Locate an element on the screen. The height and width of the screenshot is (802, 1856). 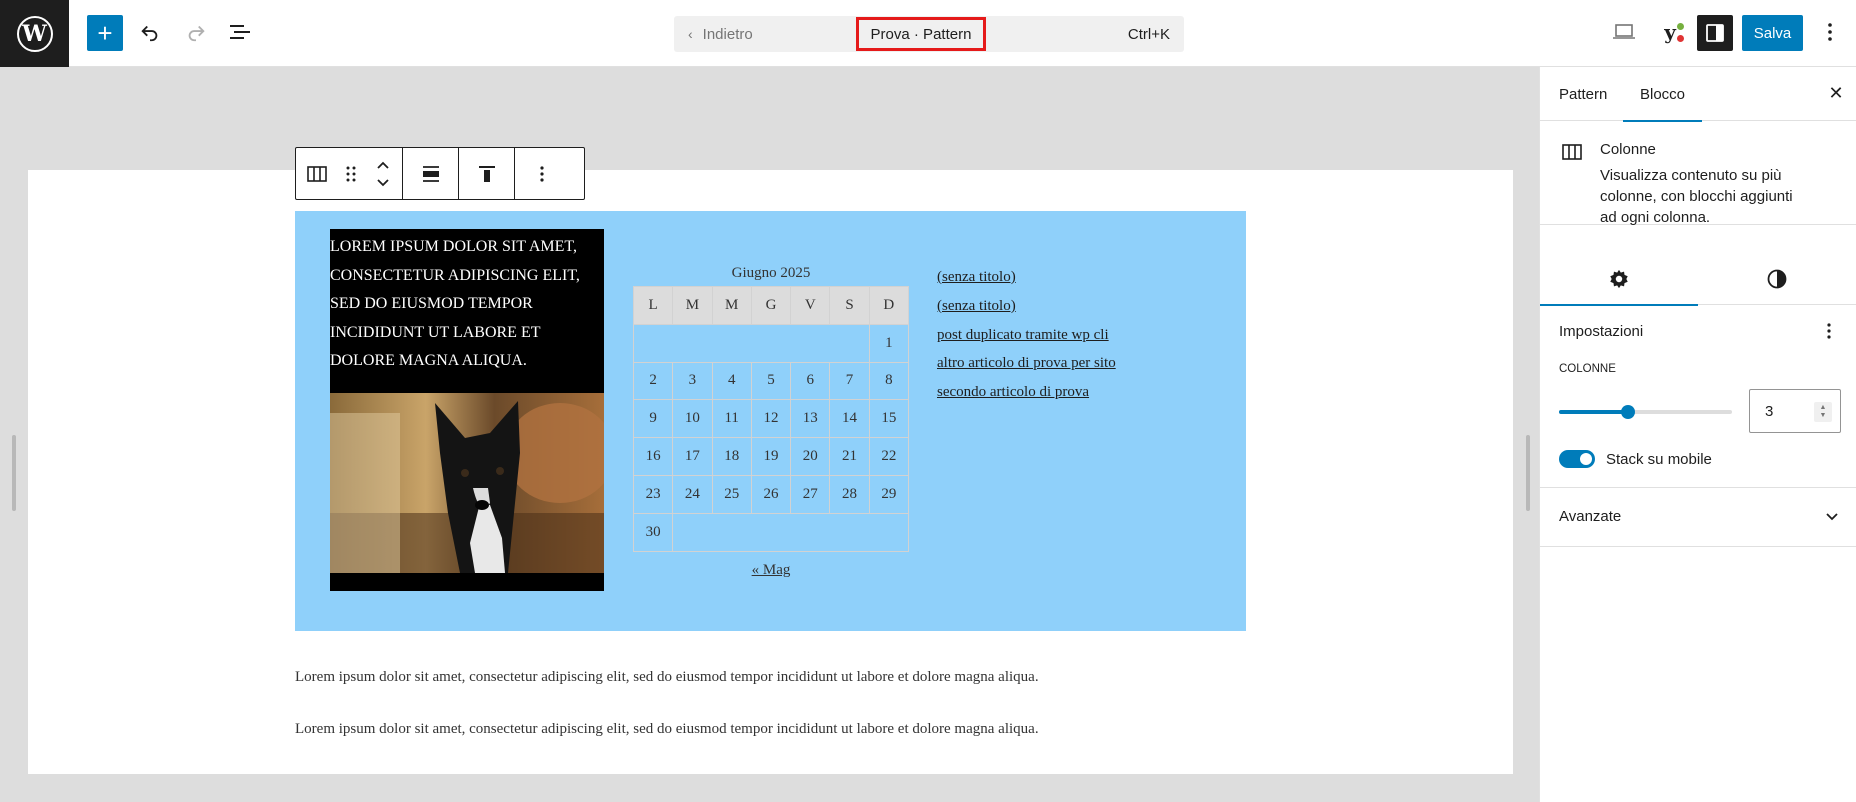
wordpress-logo-button: W is located at coordinates (34, 33).